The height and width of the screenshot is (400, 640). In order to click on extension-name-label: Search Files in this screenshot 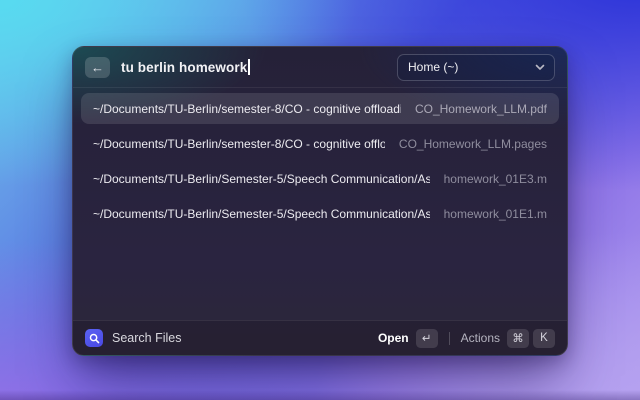, I will do `click(147, 338)`.